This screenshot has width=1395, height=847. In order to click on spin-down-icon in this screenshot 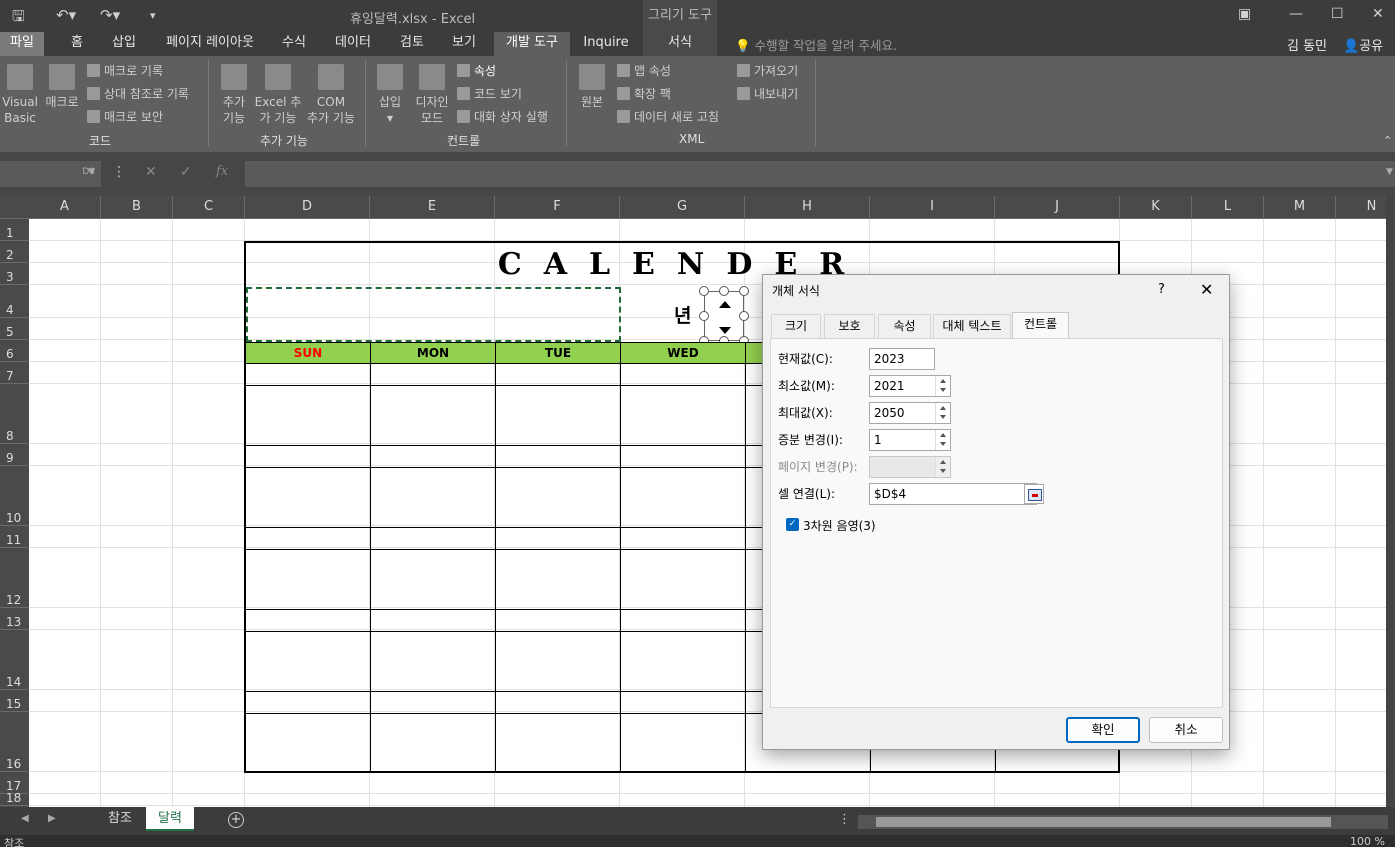, I will do `click(725, 330)`.